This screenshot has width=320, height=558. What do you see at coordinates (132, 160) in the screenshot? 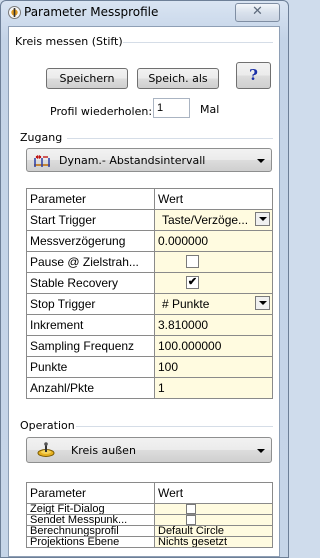
I see `zugang-select-value: Dynam.- Abstandsintervall` at bounding box center [132, 160].